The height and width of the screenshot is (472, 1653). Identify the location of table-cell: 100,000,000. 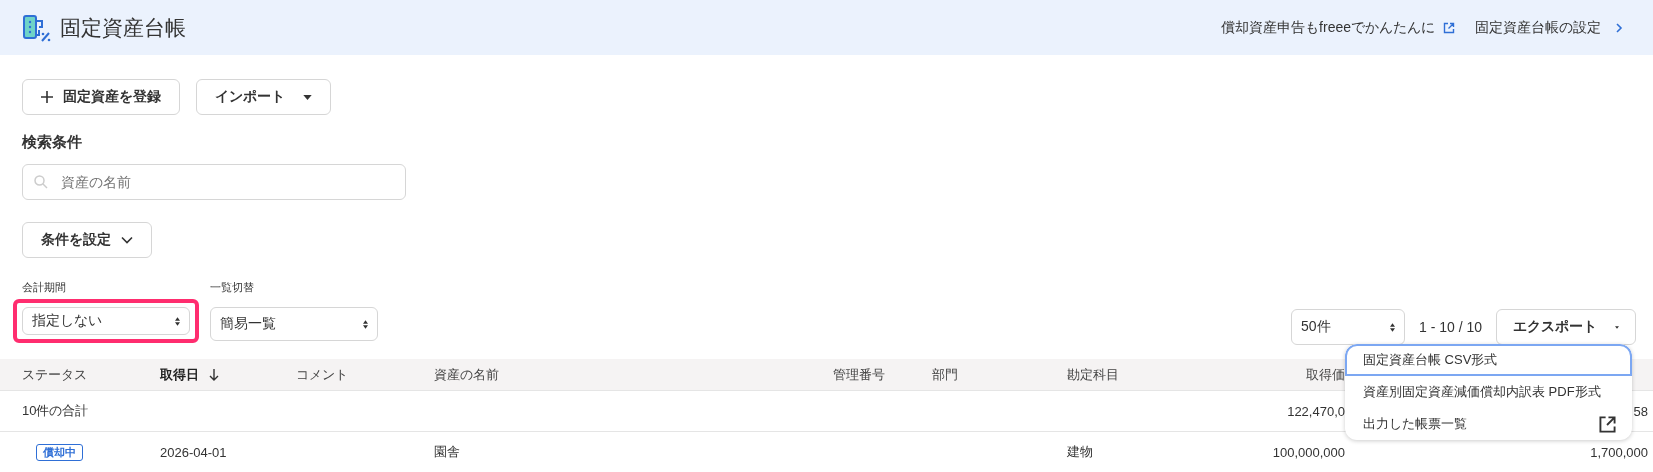
(1308, 452).